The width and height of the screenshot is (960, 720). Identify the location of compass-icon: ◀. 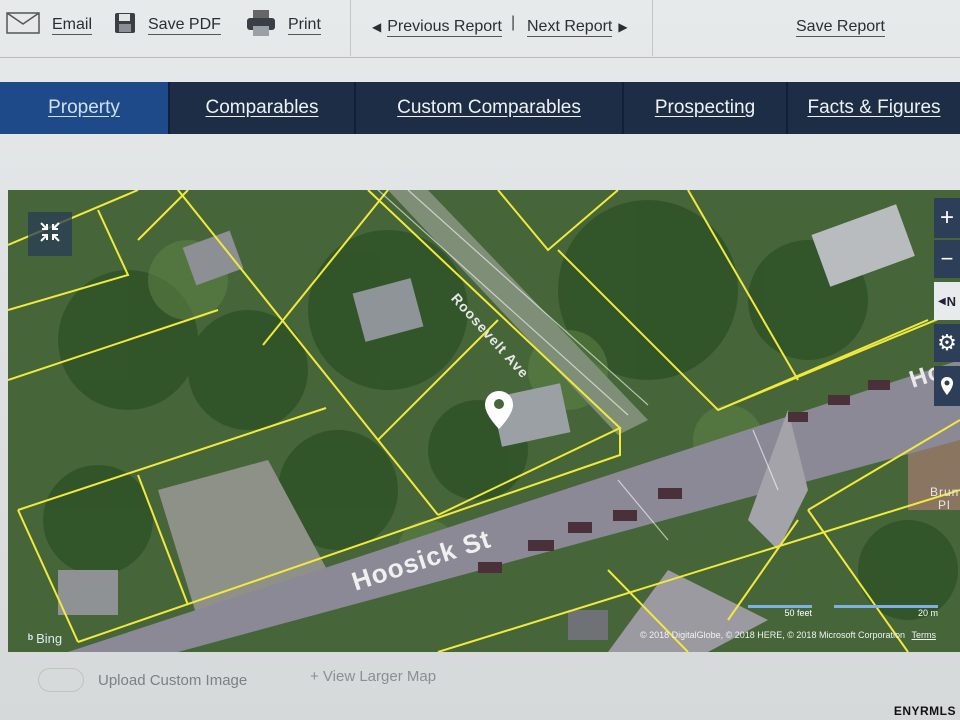
(941, 301).